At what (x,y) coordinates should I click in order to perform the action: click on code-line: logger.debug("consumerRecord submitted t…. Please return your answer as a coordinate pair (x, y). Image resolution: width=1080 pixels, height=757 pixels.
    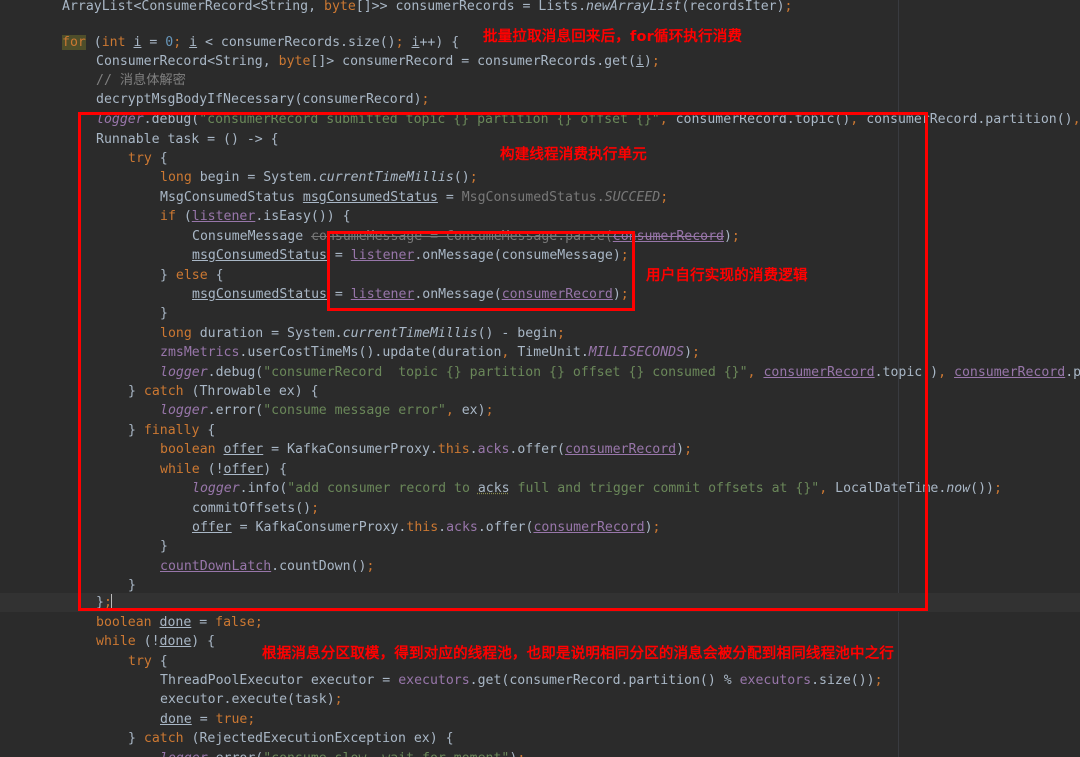
    Looking at the image, I should click on (588, 119).